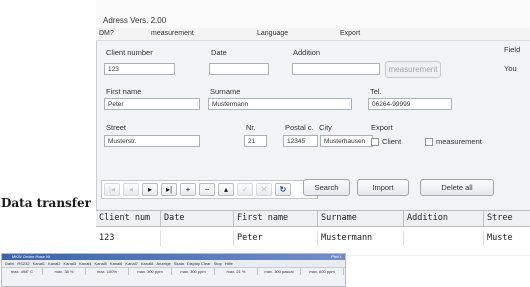  I want to click on insert-record-button: +, so click(188, 189).